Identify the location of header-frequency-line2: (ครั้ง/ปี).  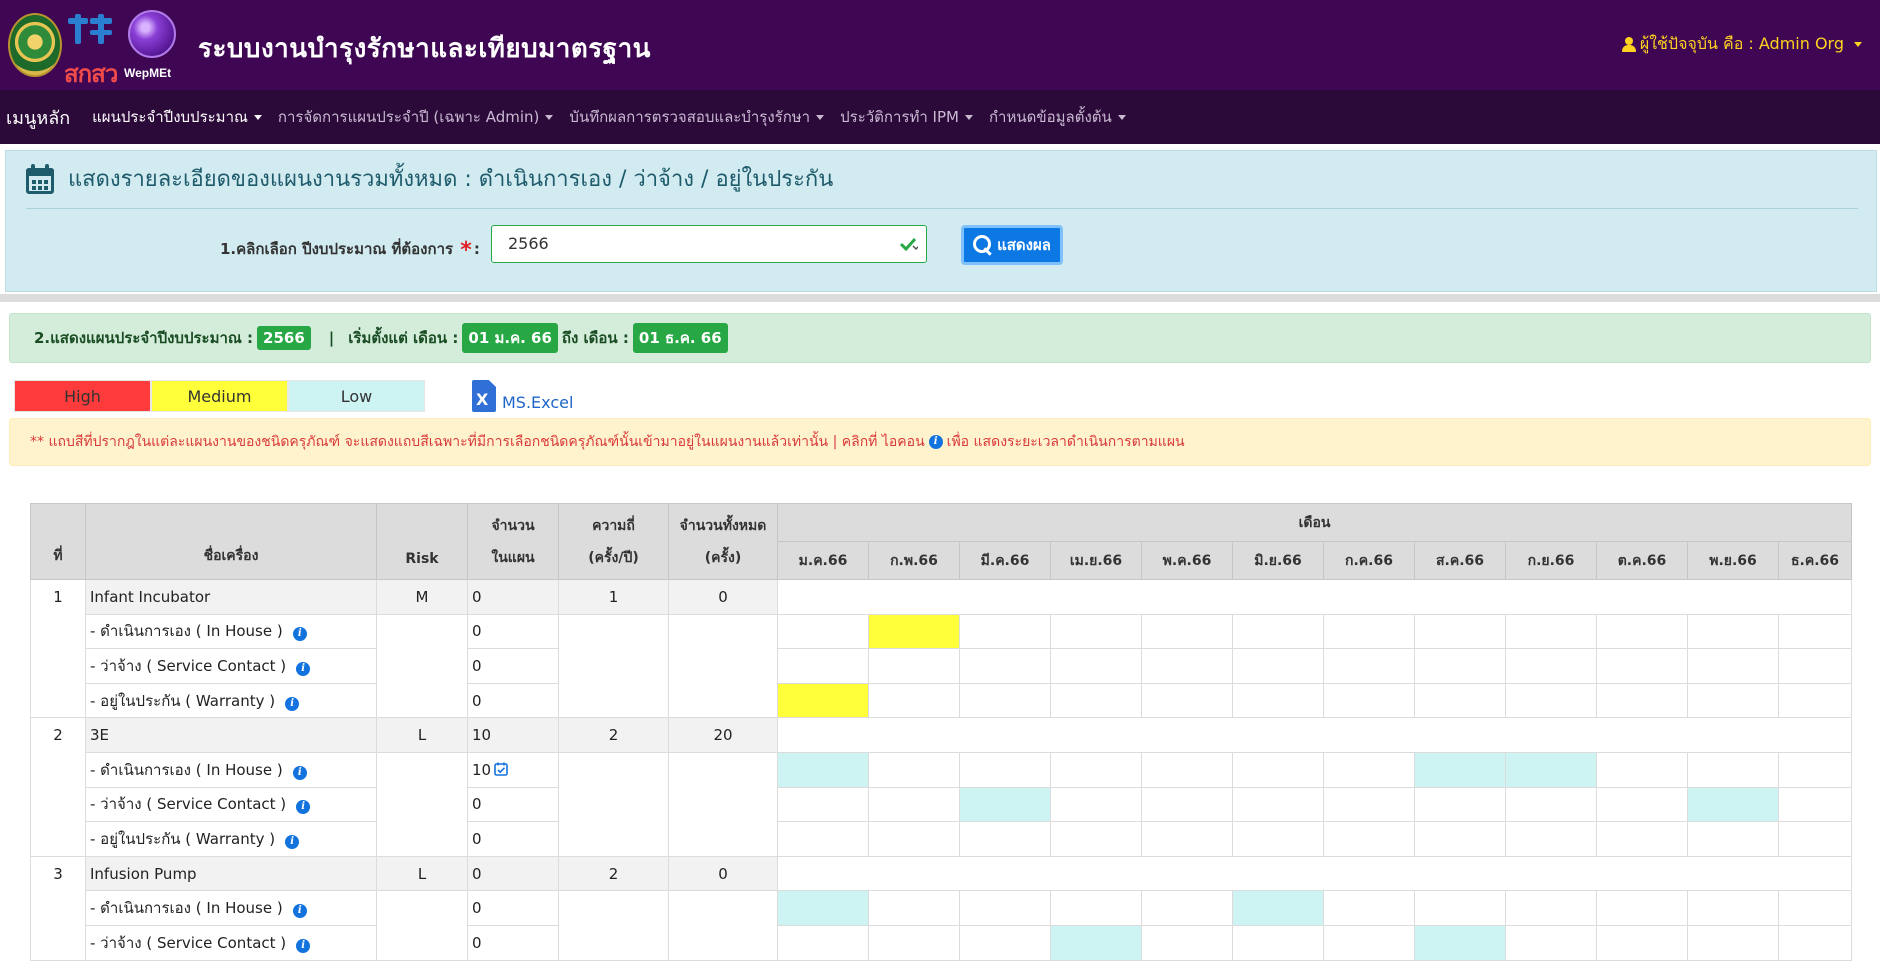
(613, 557).